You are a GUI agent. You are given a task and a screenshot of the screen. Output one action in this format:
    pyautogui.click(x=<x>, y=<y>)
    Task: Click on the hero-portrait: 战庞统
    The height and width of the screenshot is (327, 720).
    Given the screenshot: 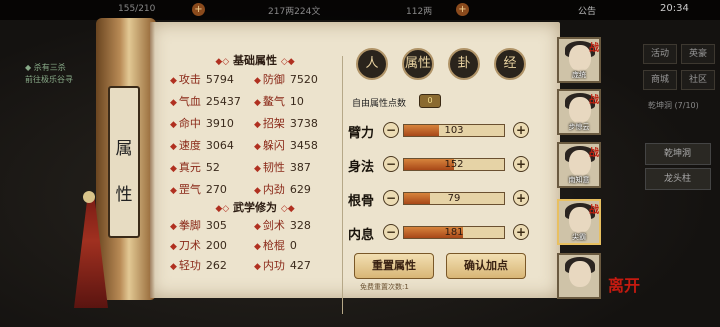 What is the action you would take?
    pyautogui.click(x=579, y=60)
    